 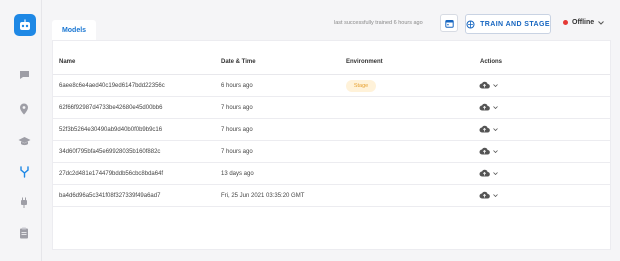 I want to click on model-name: 27dc2d481e174479bddb56cbc8bda64f, so click(x=111, y=174).